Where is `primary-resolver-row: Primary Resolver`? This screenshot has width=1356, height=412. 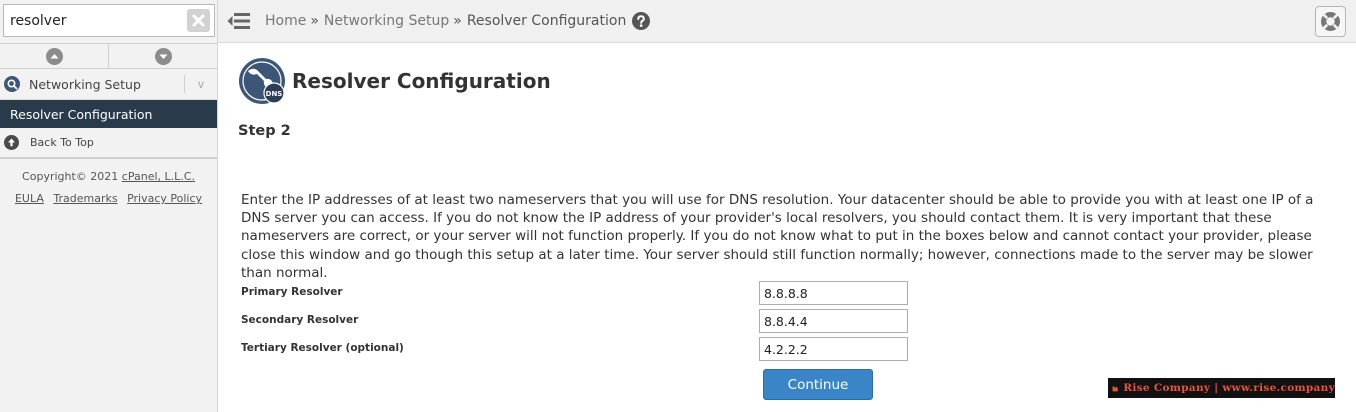 primary-resolver-row: Primary Resolver is located at coordinates (591, 293).